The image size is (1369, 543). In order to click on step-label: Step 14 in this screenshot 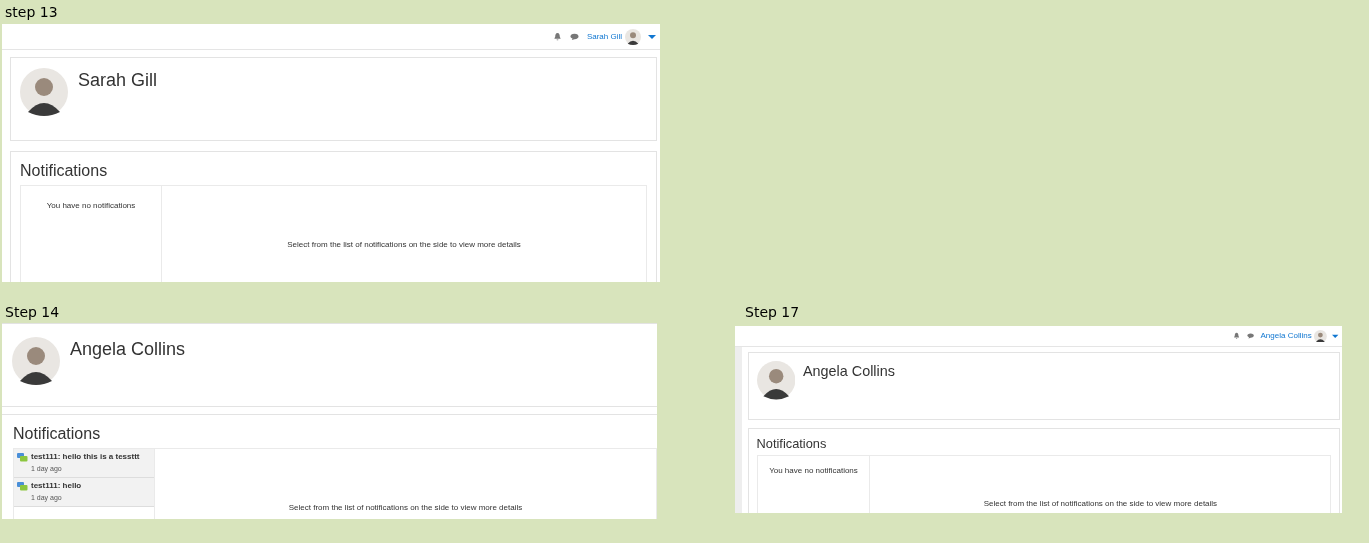, I will do `click(32, 312)`.